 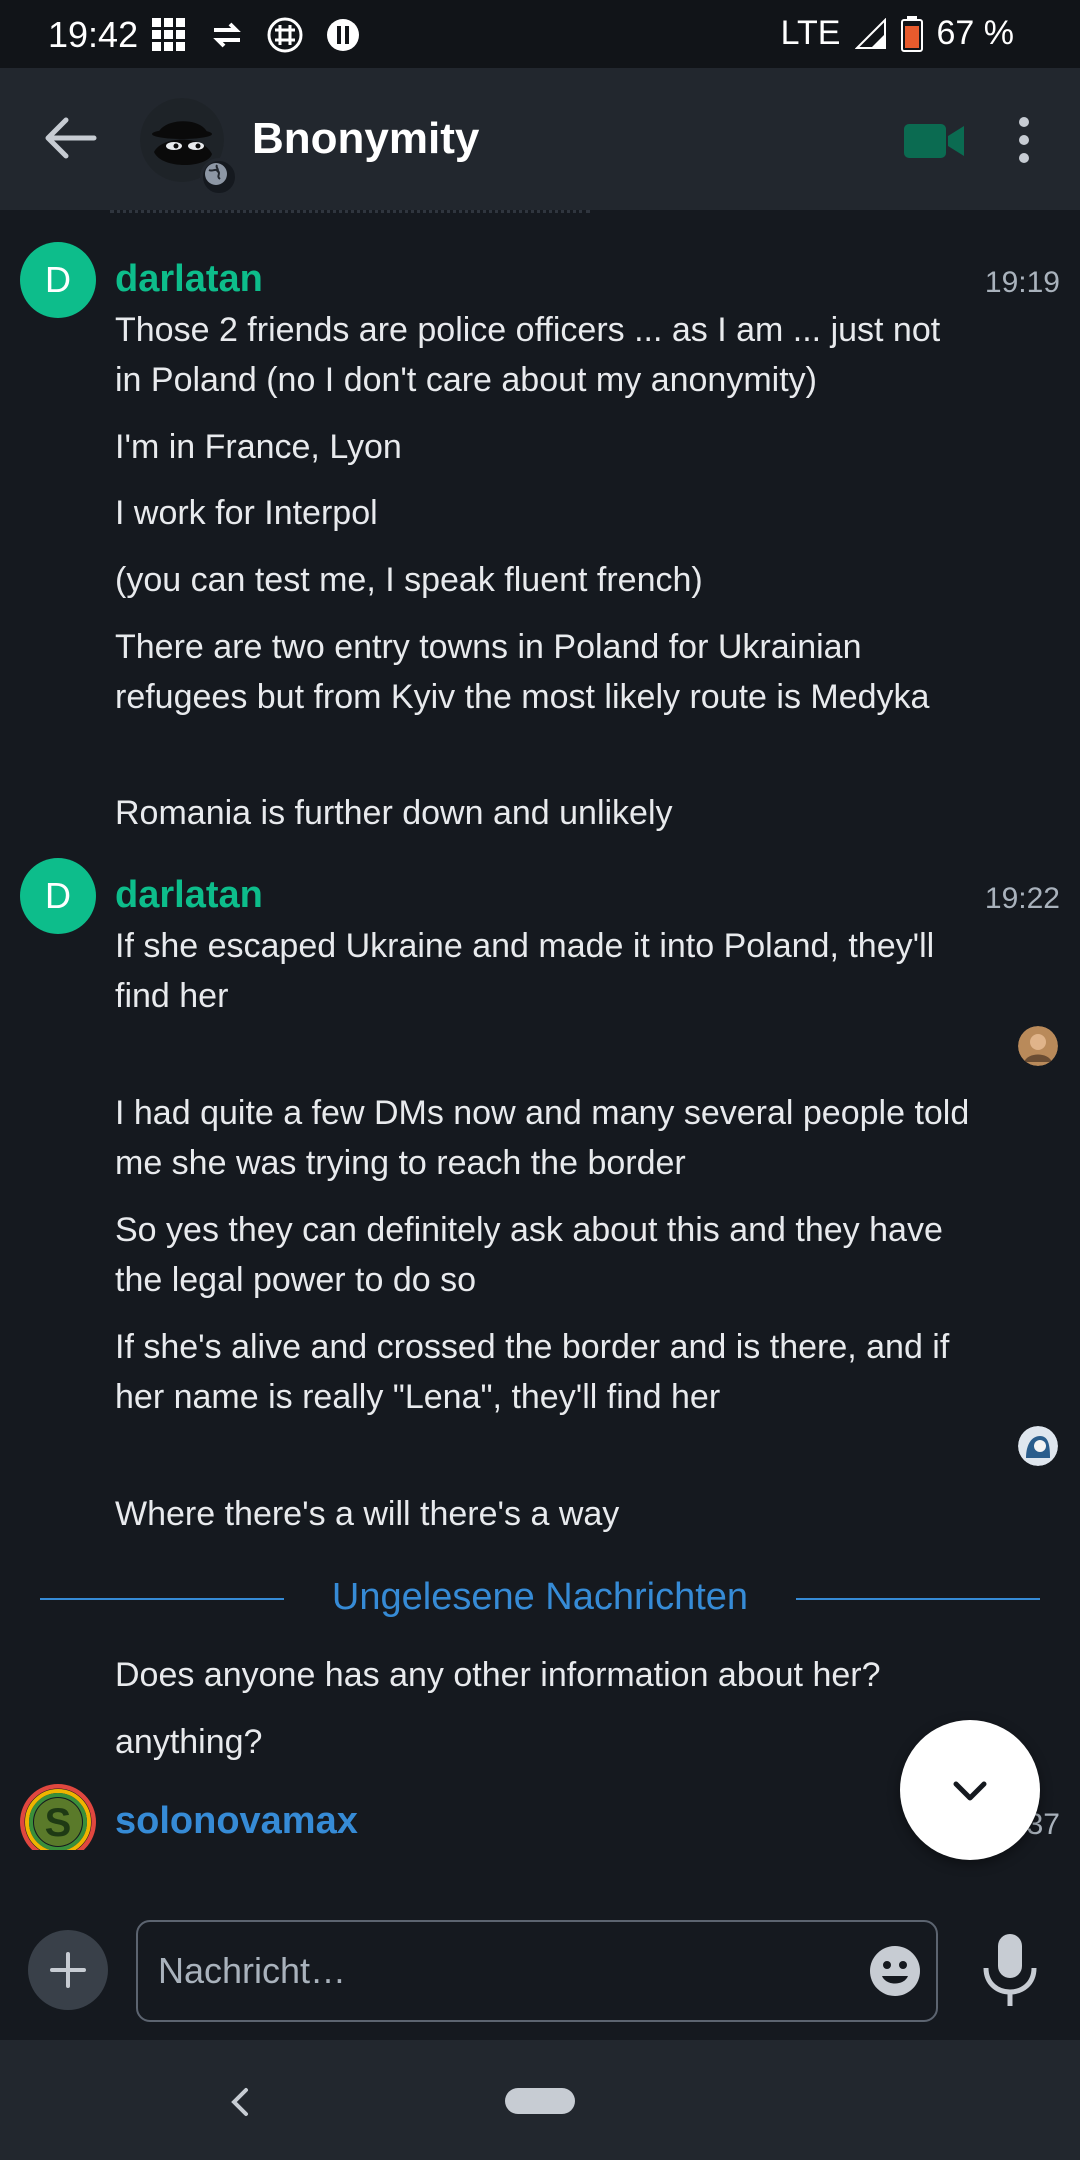 I want to click on sender-name: solonovamax, so click(x=236, y=1821).